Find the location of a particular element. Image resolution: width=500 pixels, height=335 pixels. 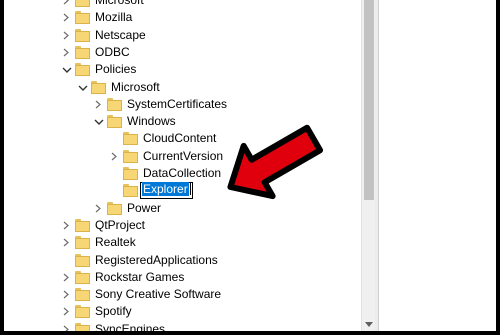

tree-item: SystemCertificates is located at coordinates (182, 104).